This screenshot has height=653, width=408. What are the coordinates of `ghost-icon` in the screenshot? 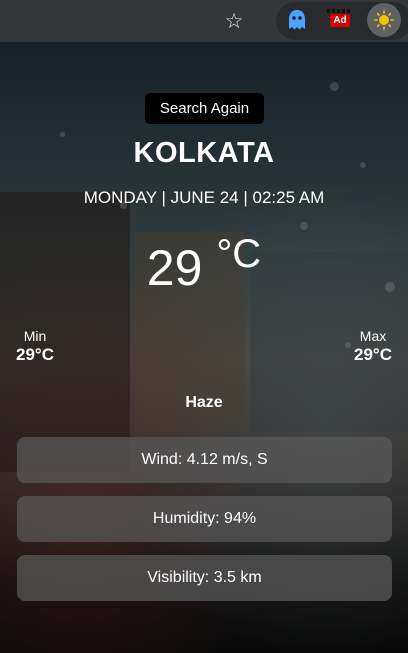 It's located at (297, 20).